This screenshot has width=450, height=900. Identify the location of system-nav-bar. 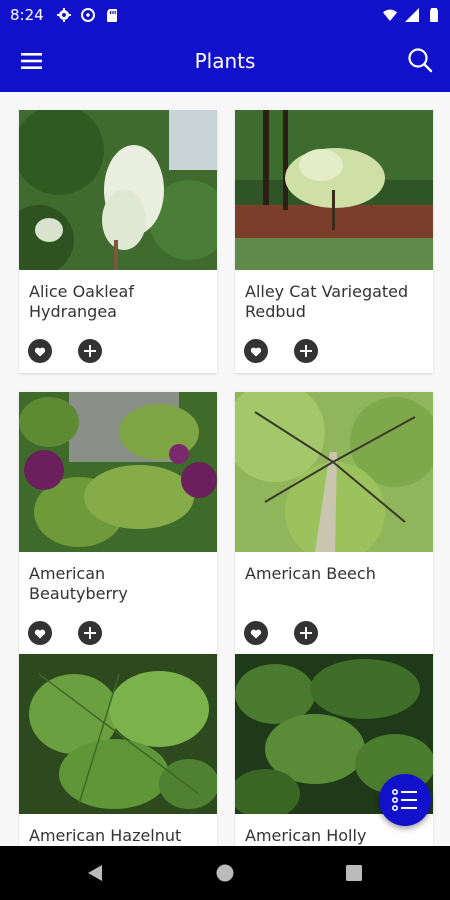
(225, 873).